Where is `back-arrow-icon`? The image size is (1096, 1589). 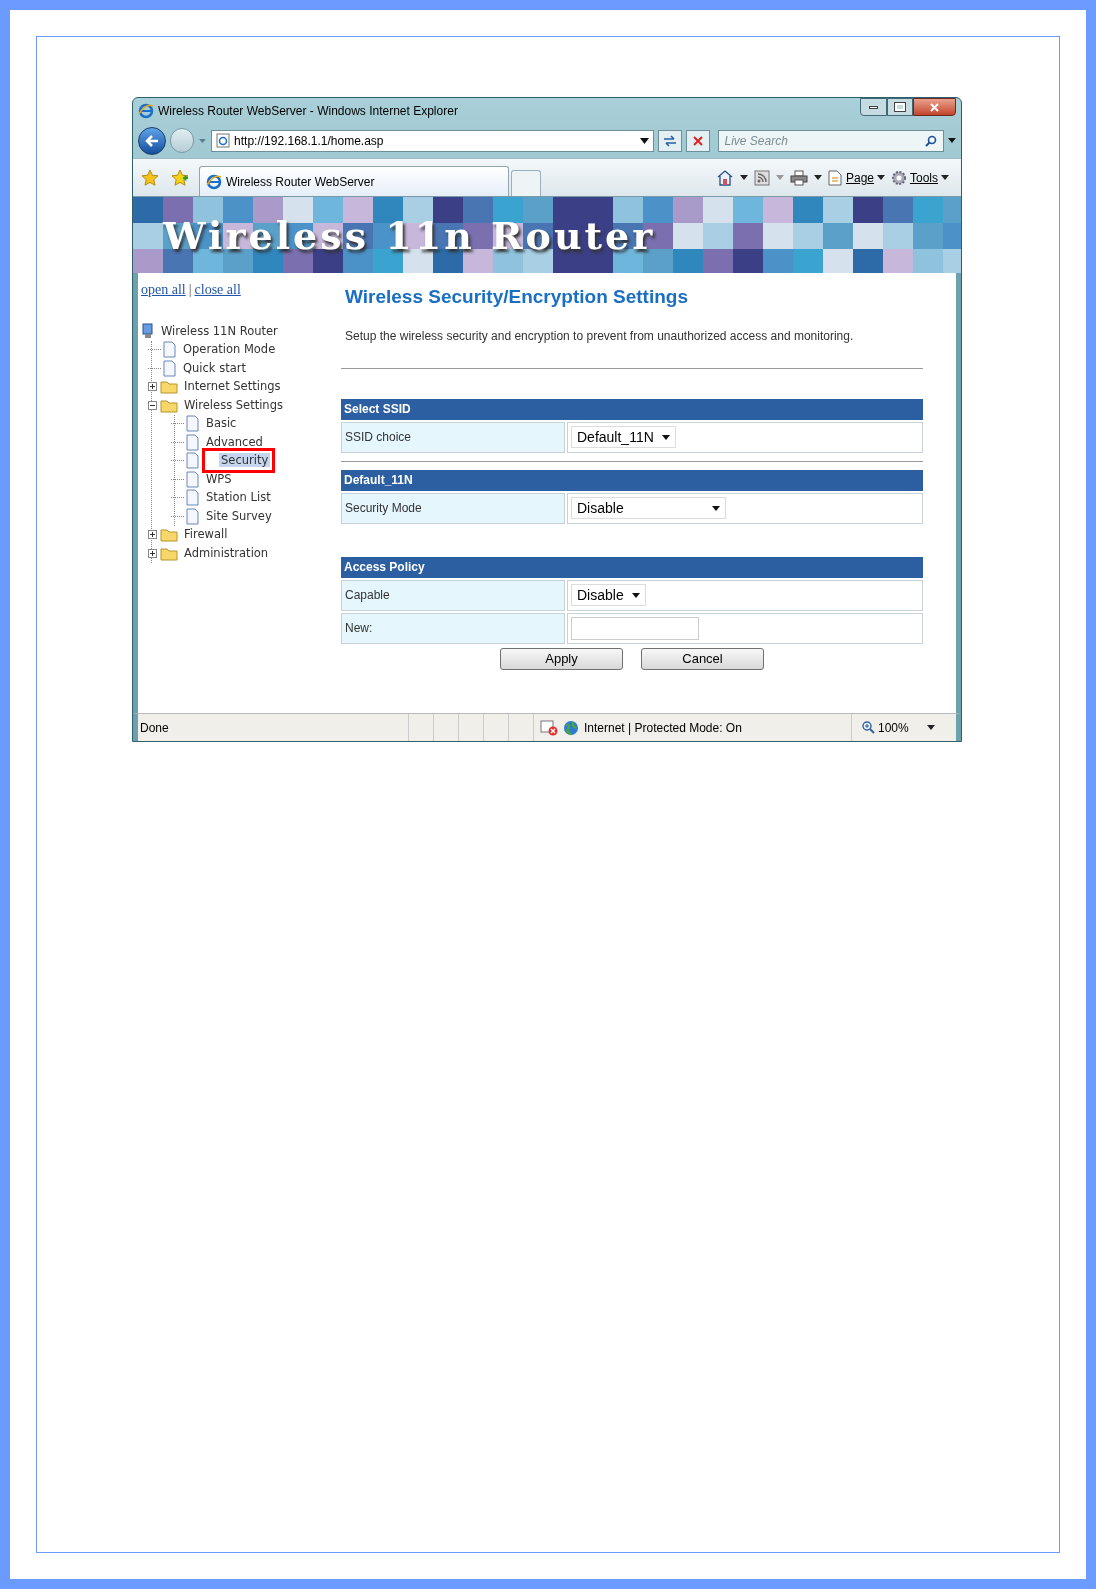 back-arrow-icon is located at coordinates (151, 140).